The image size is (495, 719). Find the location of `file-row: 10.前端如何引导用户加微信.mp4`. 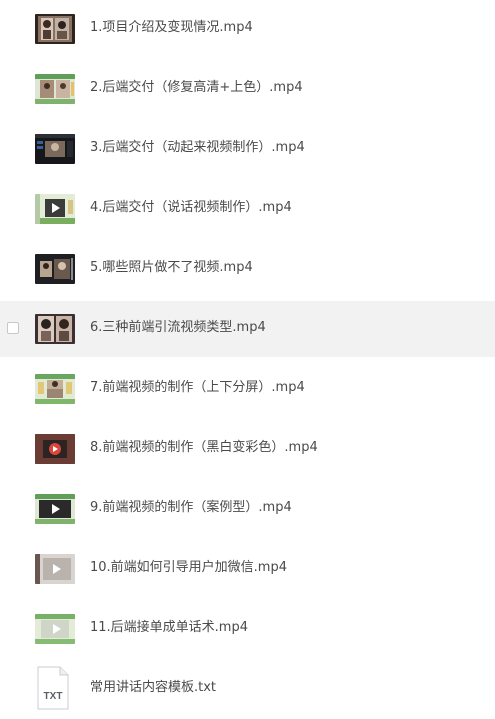

file-row: 10.前端如何引导用户加微信.mp4 is located at coordinates (247, 569).